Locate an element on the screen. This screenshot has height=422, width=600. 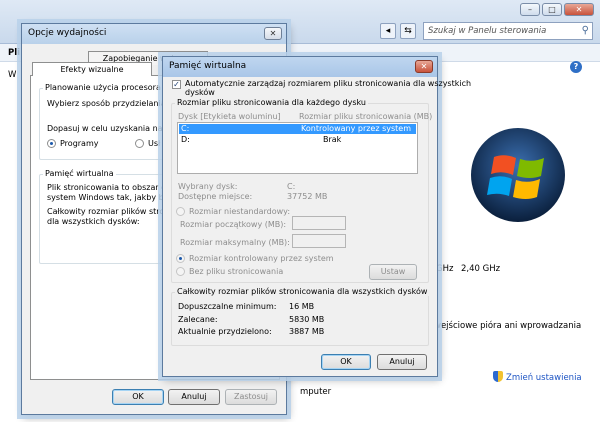
change-settings-link: Zmień ustawienia is located at coordinates (537, 377).